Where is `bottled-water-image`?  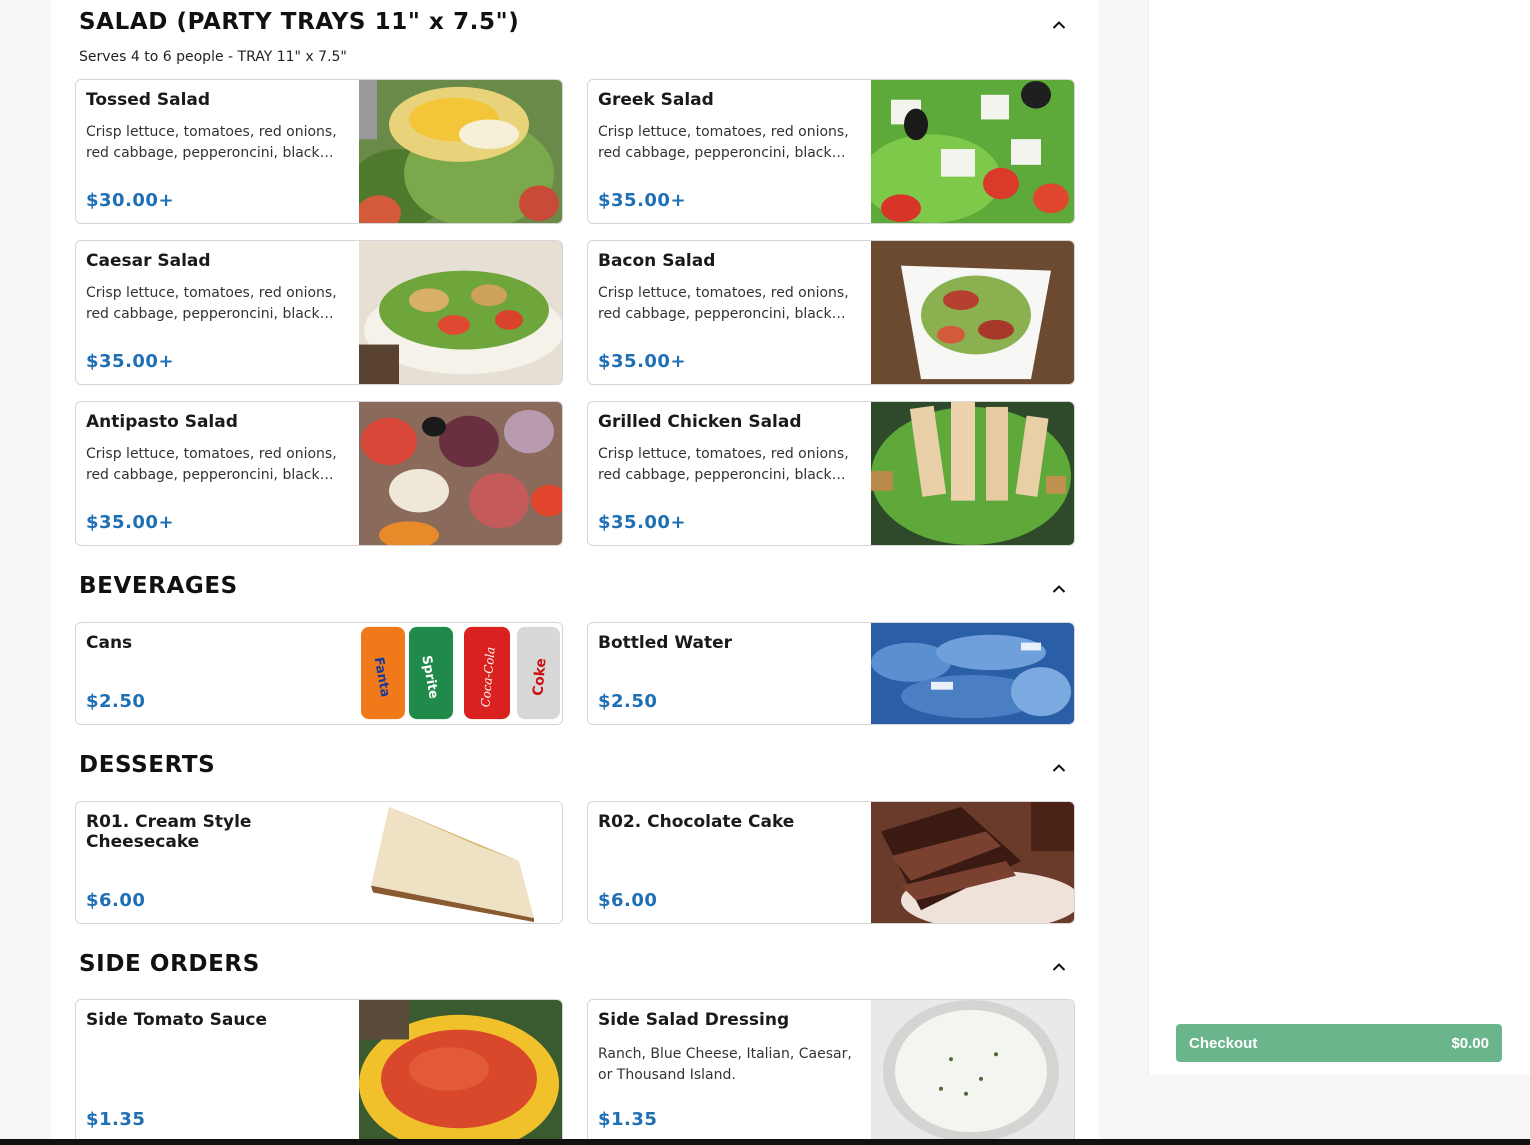 bottled-water-image is located at coordinates (972, 673).